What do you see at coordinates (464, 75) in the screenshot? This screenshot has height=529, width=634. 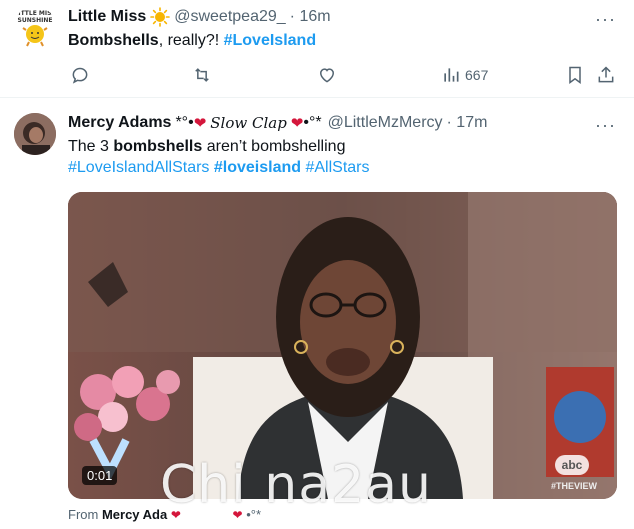 I see `views-button: 667` at bounding box center [464, 75].